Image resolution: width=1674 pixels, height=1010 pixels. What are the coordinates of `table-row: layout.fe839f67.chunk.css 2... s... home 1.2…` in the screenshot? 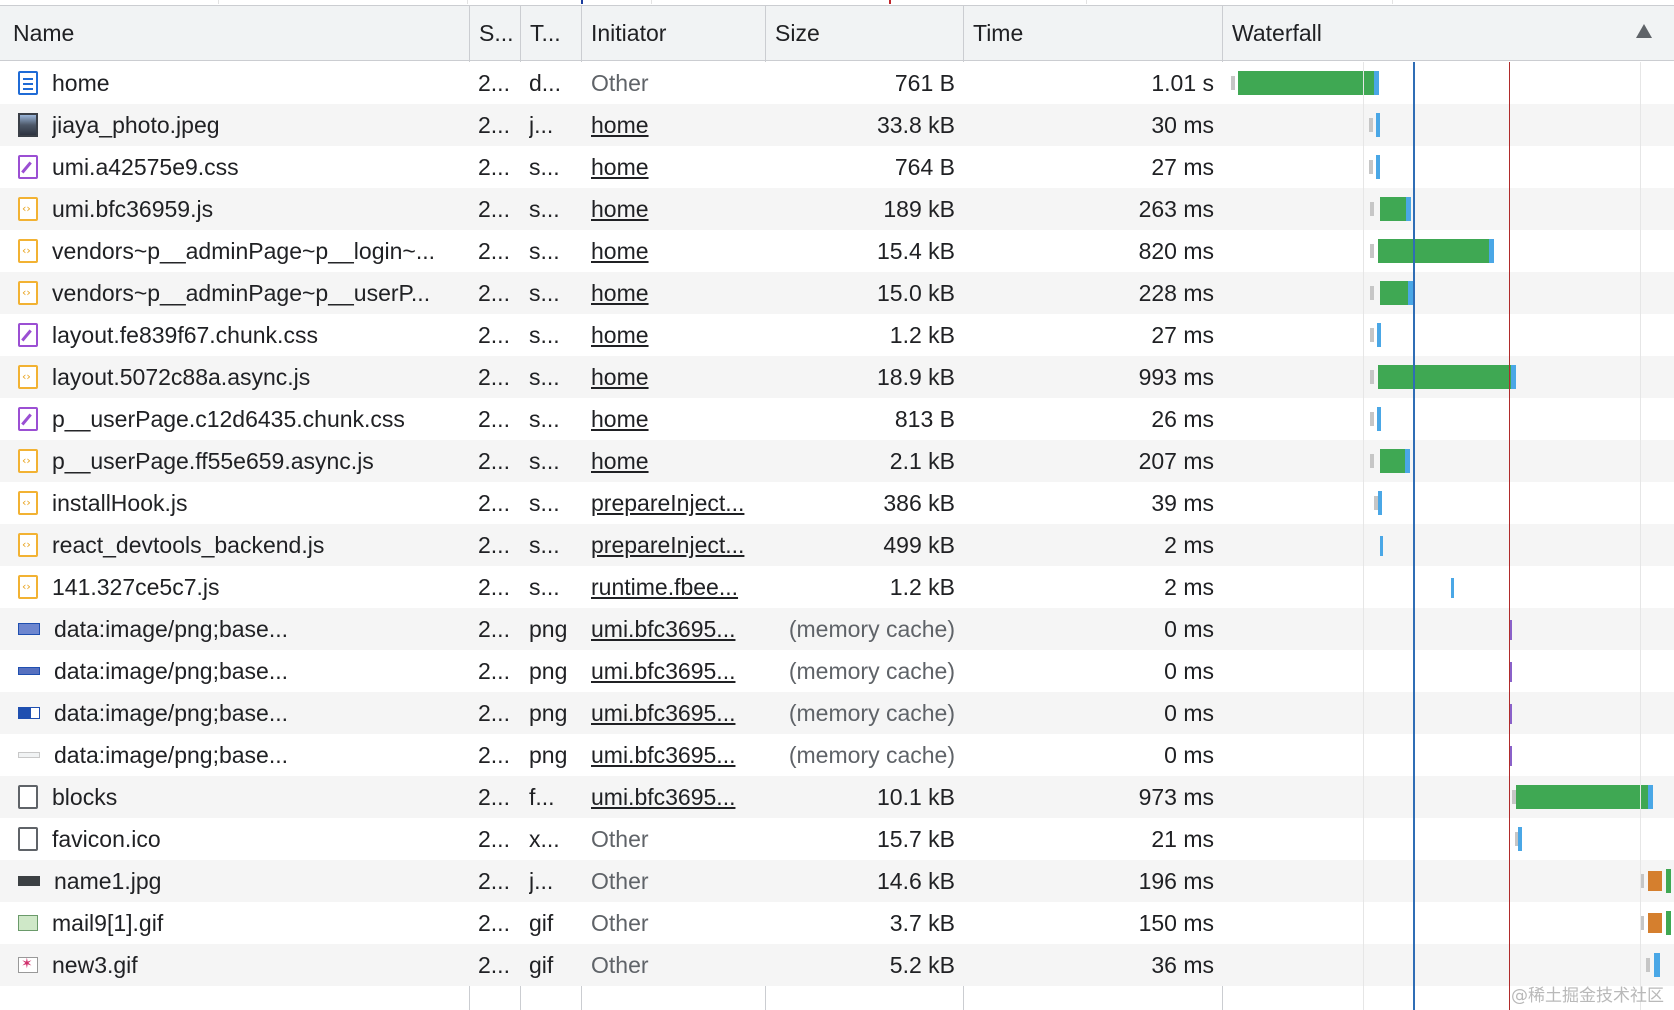 It's located at (837, 335).